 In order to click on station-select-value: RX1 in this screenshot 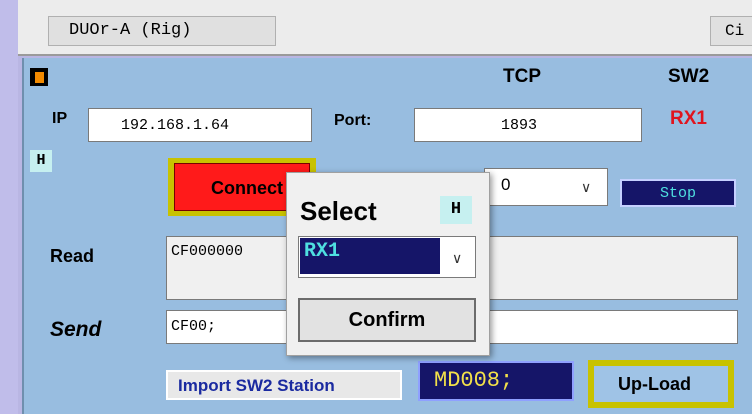, I will do `click(370, 256)`.